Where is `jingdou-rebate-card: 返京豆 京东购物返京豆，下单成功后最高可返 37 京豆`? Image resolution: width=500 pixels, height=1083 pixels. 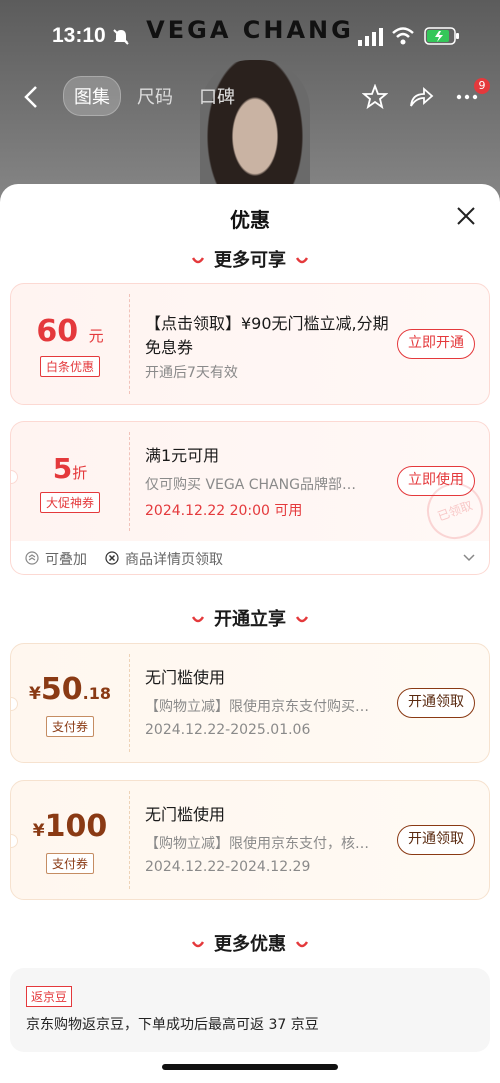 jingdou-rebate-card: 返京豆 京东购物返京豆，下单成功后最高可返 37 京豆 is located at coordinates (250, 1010).